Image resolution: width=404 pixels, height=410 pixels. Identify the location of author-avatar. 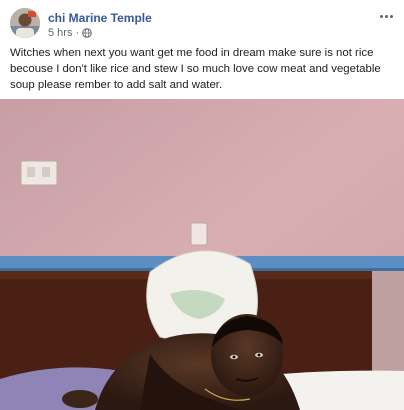
(25, 23).